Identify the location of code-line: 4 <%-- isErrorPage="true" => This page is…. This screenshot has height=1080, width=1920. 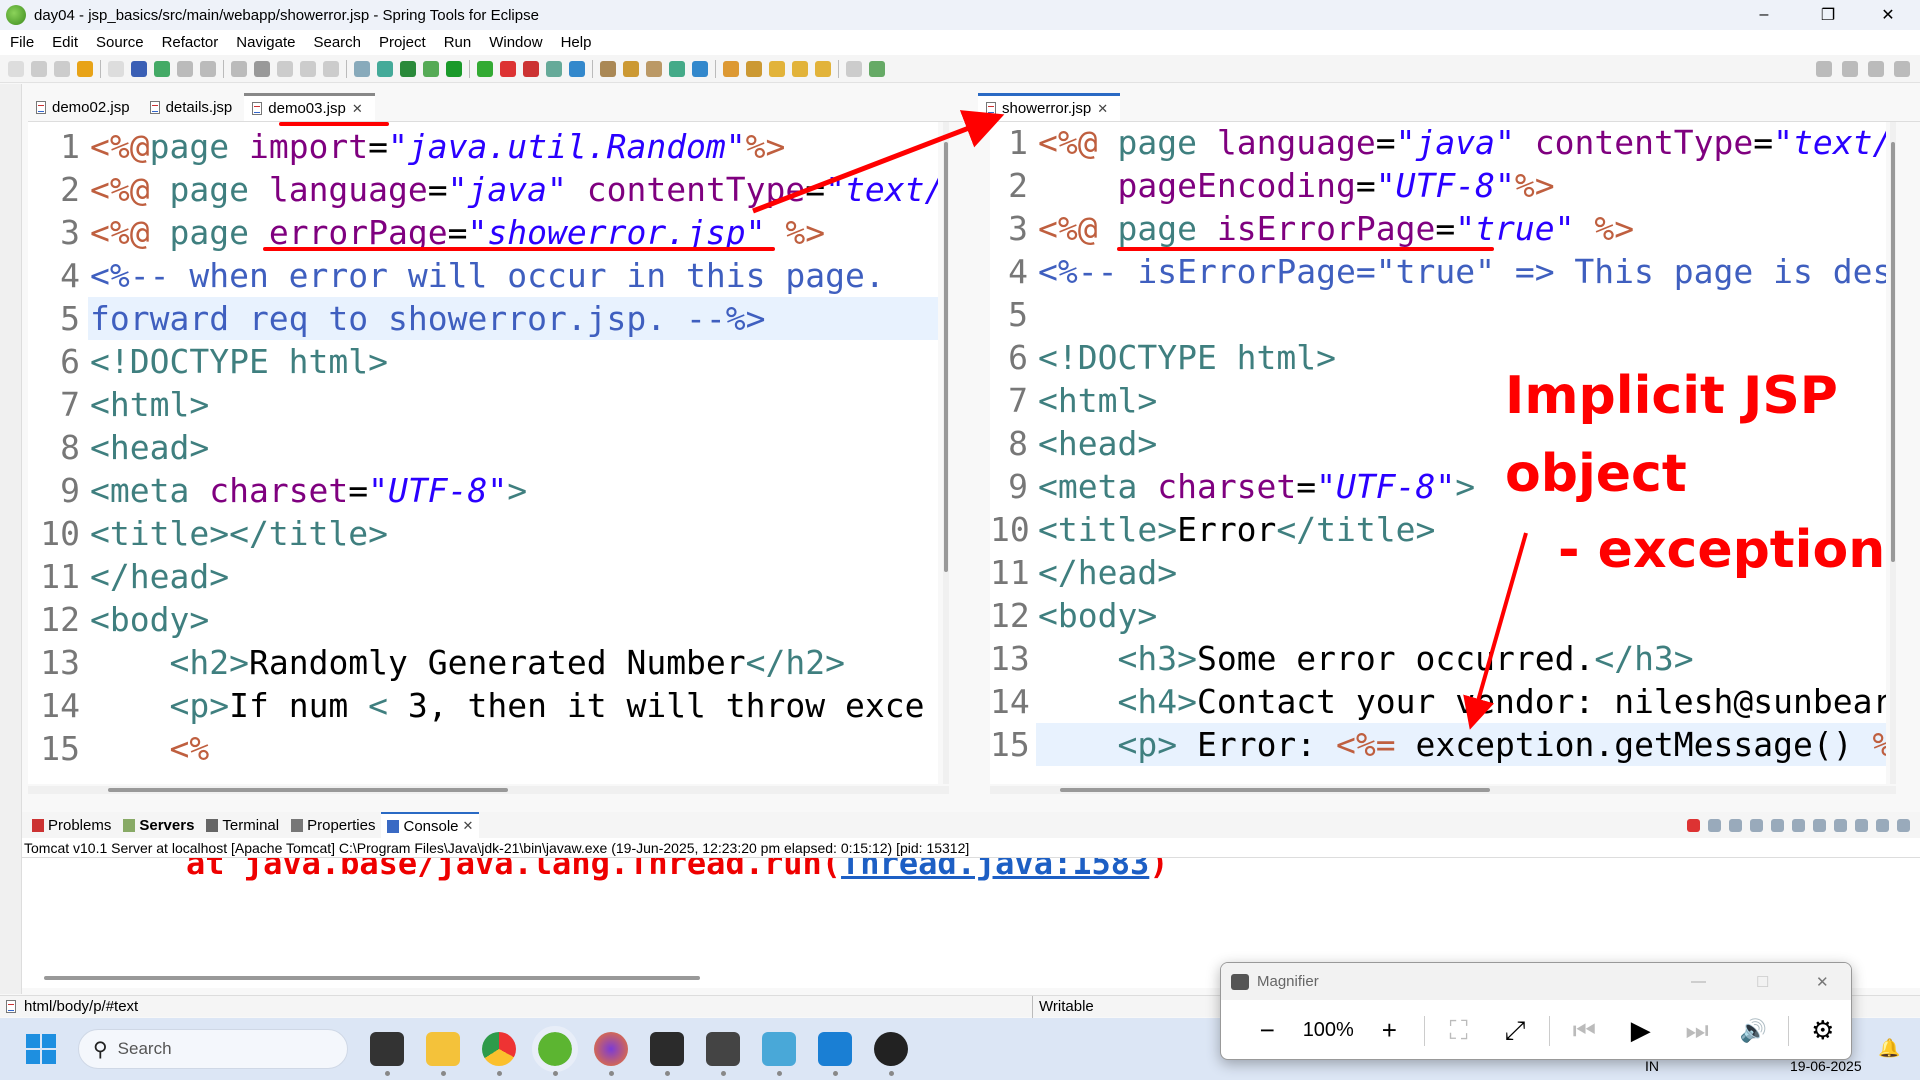
(1438, 271).